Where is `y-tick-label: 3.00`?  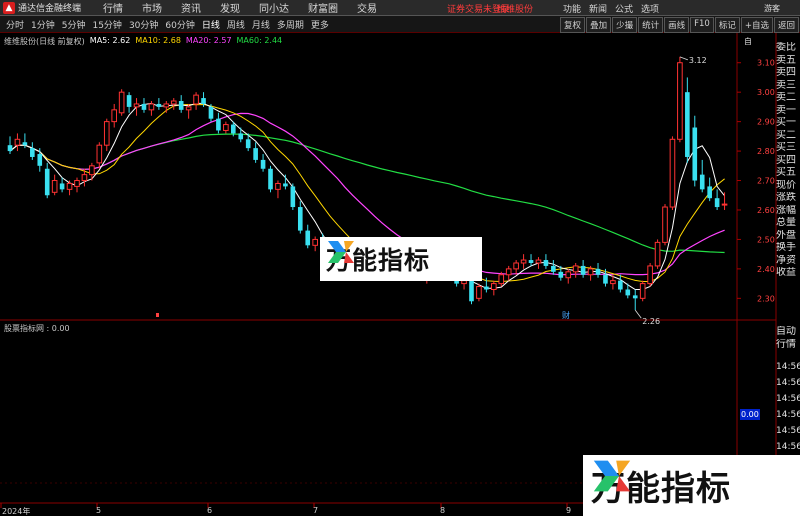
y-tick-label: 3.00 is located at coordinates (766, 92).